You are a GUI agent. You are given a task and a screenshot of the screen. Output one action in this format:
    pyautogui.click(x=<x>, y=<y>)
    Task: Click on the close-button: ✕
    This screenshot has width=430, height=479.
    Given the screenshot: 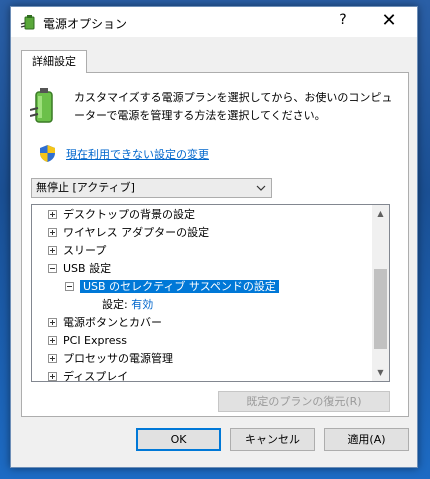 What is the action you would take?
    pyautogui.click(x=389, y=20)
    